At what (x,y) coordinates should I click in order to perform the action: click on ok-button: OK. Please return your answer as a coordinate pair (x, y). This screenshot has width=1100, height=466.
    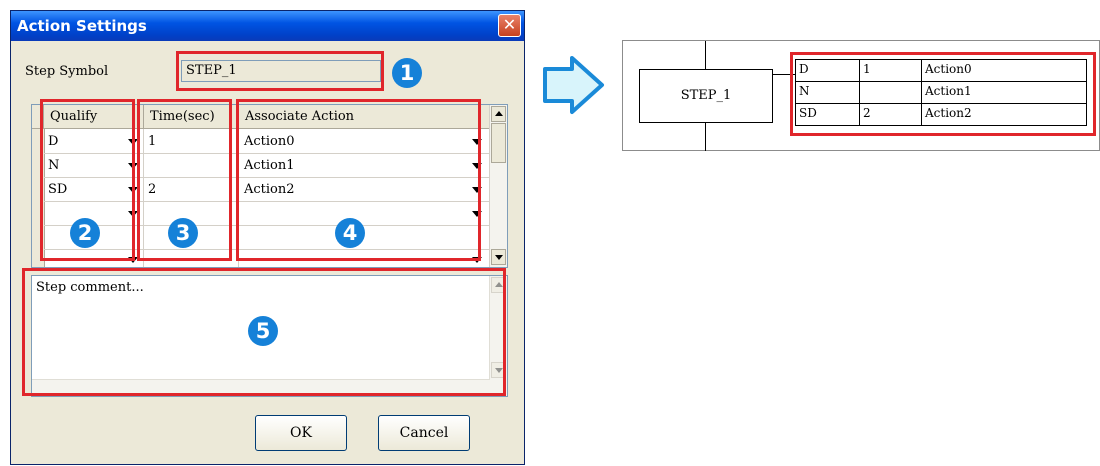
    Looking at the image, I should click on (301, 433).